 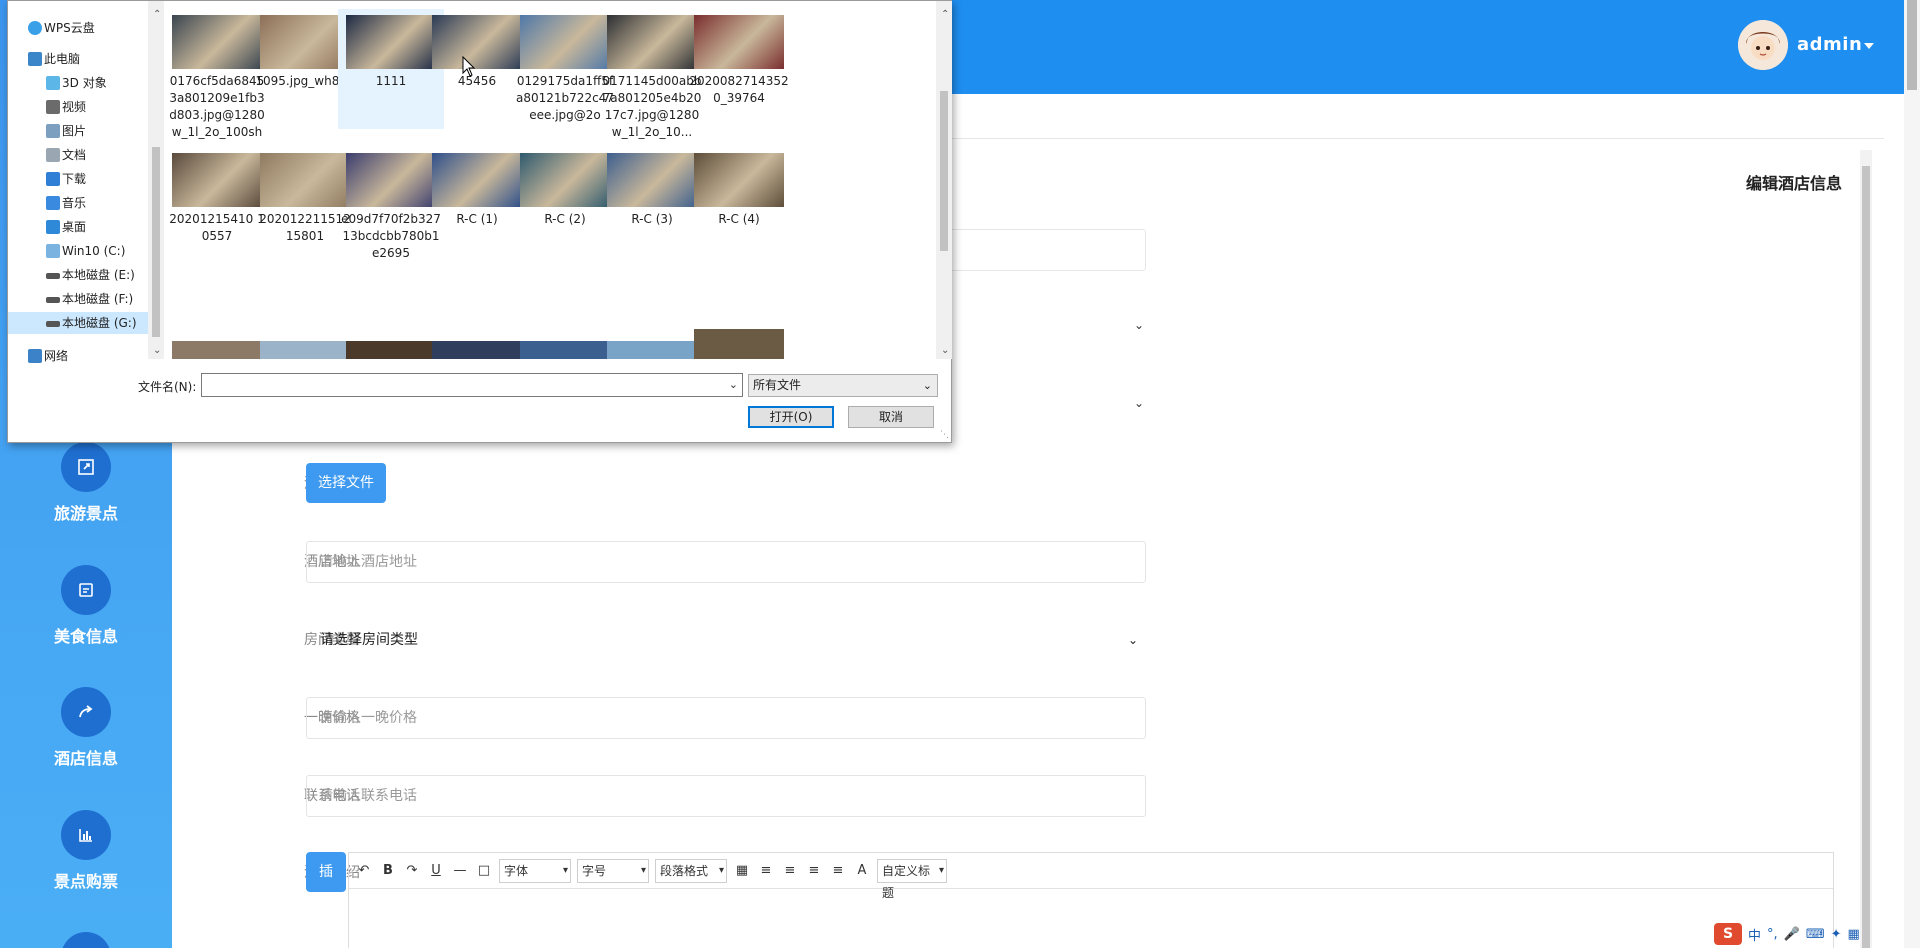 I want to click on nav-item-desktop: 桌面, so click(x=78, y=227).